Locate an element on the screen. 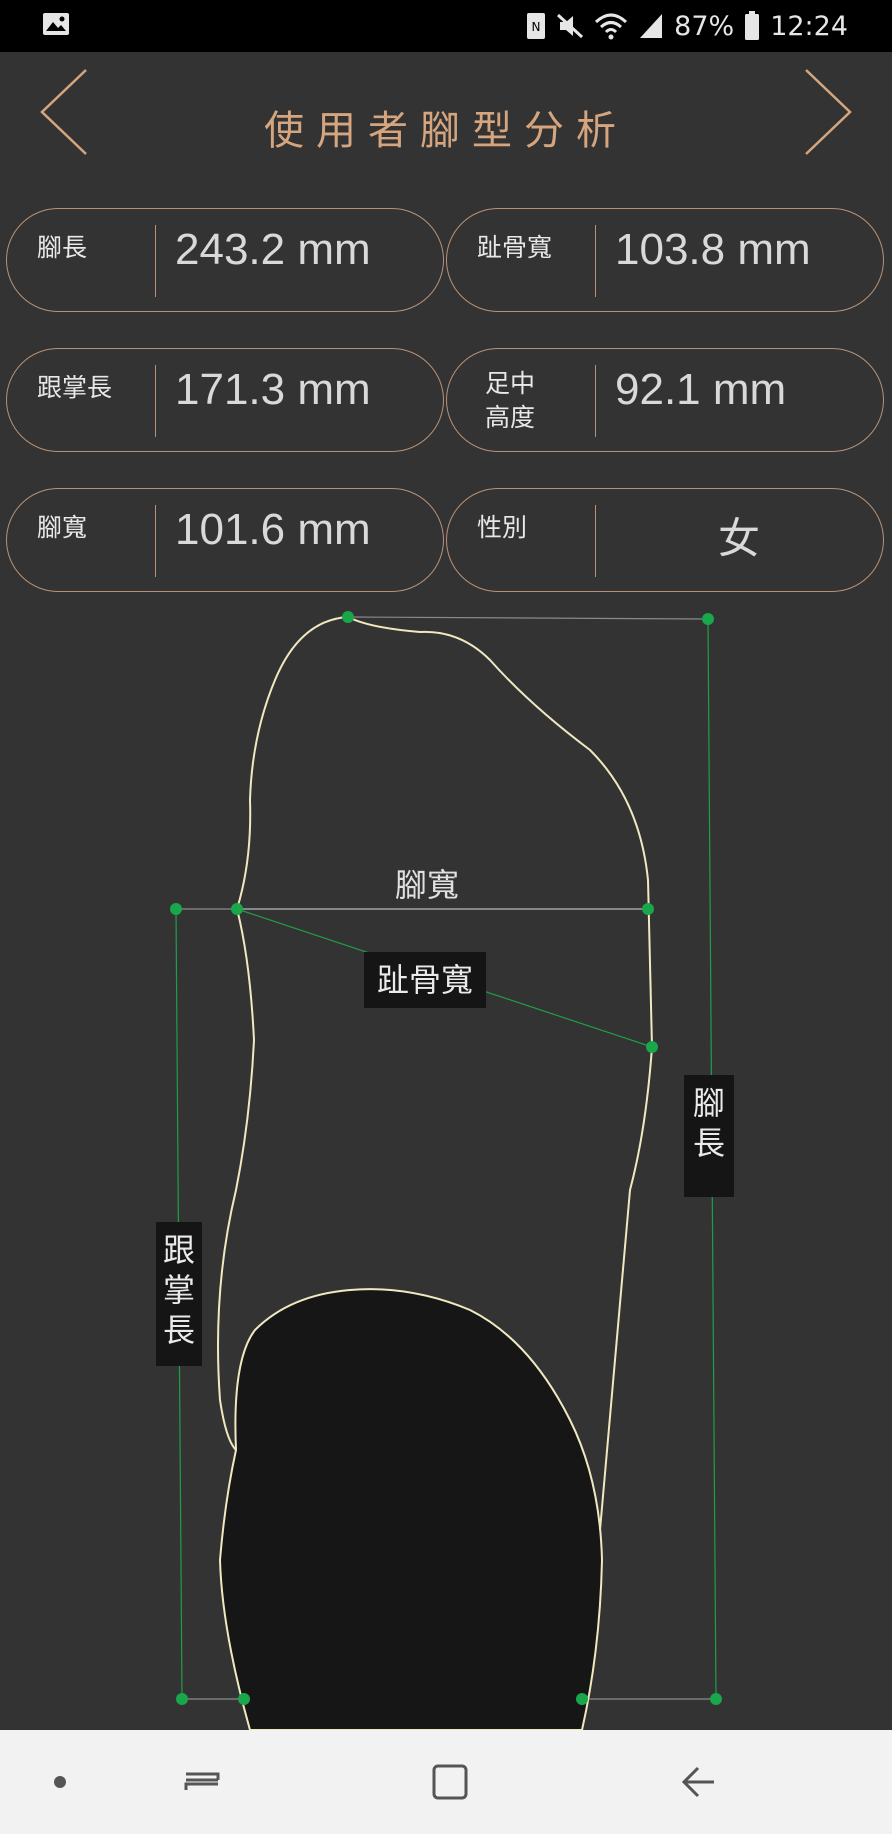 The width and height of the screenshot is (892, 1834). gallery-icon is located at coordinates (56, 26).